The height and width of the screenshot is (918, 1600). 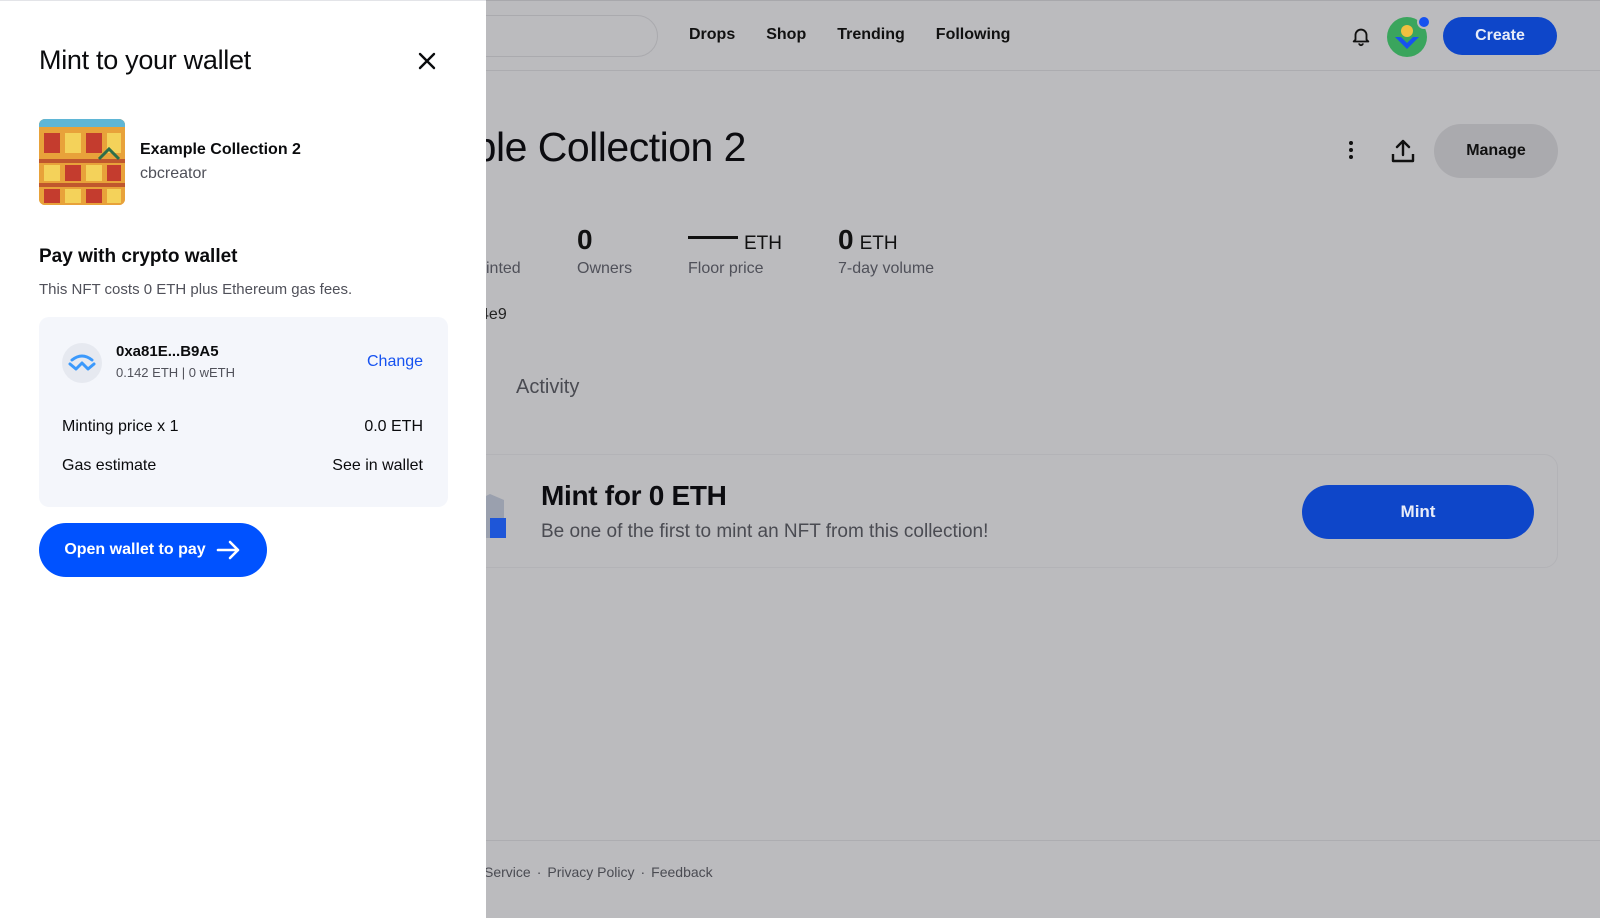 I want to click on stat-minted-value, so click(x=503, y=240).